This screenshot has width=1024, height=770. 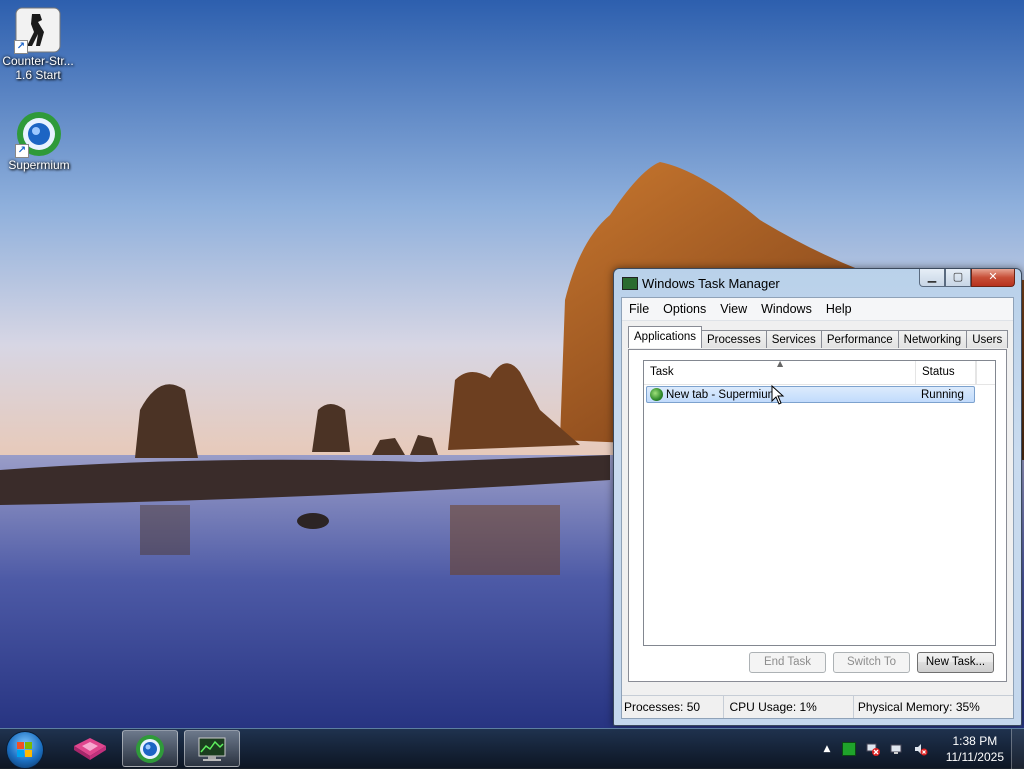 I want to click on list-header: ▲ Task Status, so click(x=819, y=372).